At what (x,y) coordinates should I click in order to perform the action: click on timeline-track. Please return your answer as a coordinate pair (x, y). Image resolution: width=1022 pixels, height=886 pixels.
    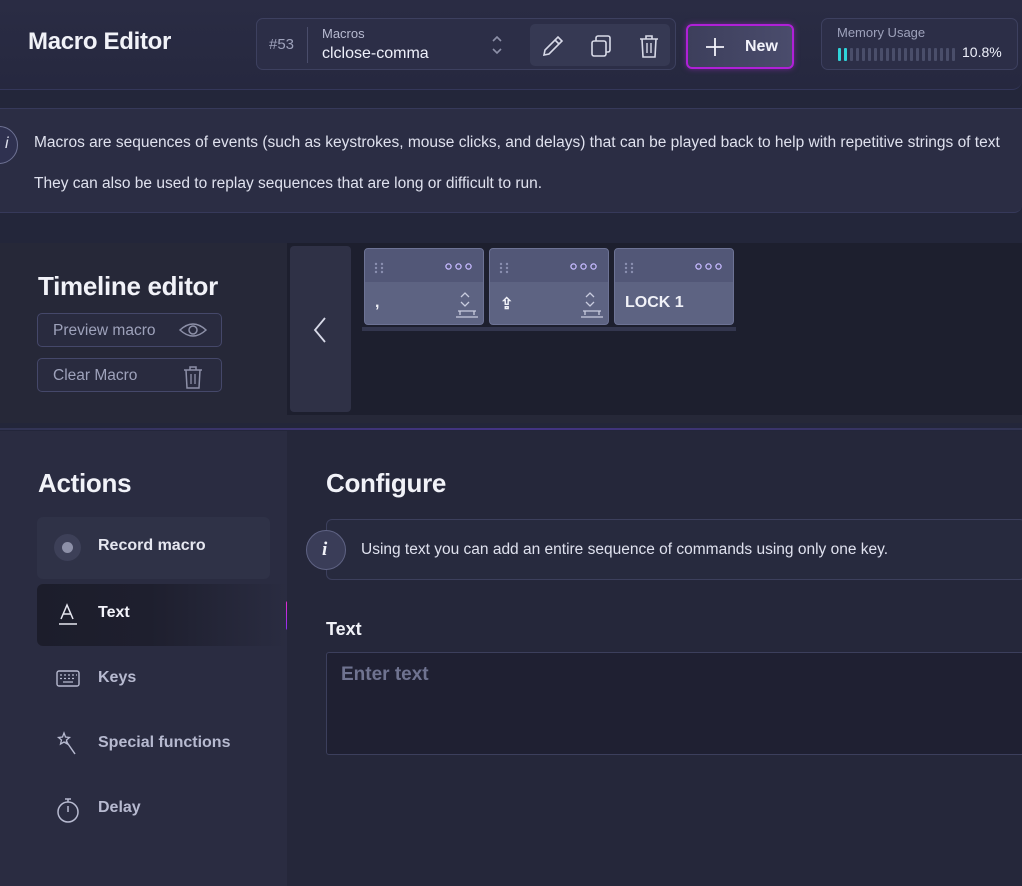
    Looking at the image, I should click on (549, 329).